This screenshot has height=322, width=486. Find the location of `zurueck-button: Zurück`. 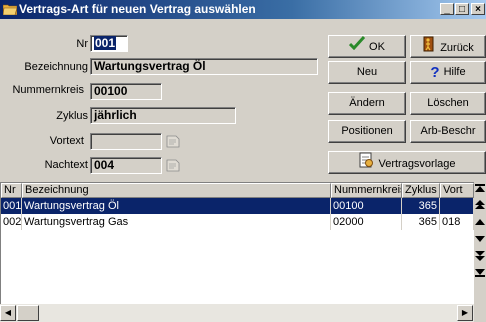

zurueck-button: Zurück is located at coordinates (448, 46).